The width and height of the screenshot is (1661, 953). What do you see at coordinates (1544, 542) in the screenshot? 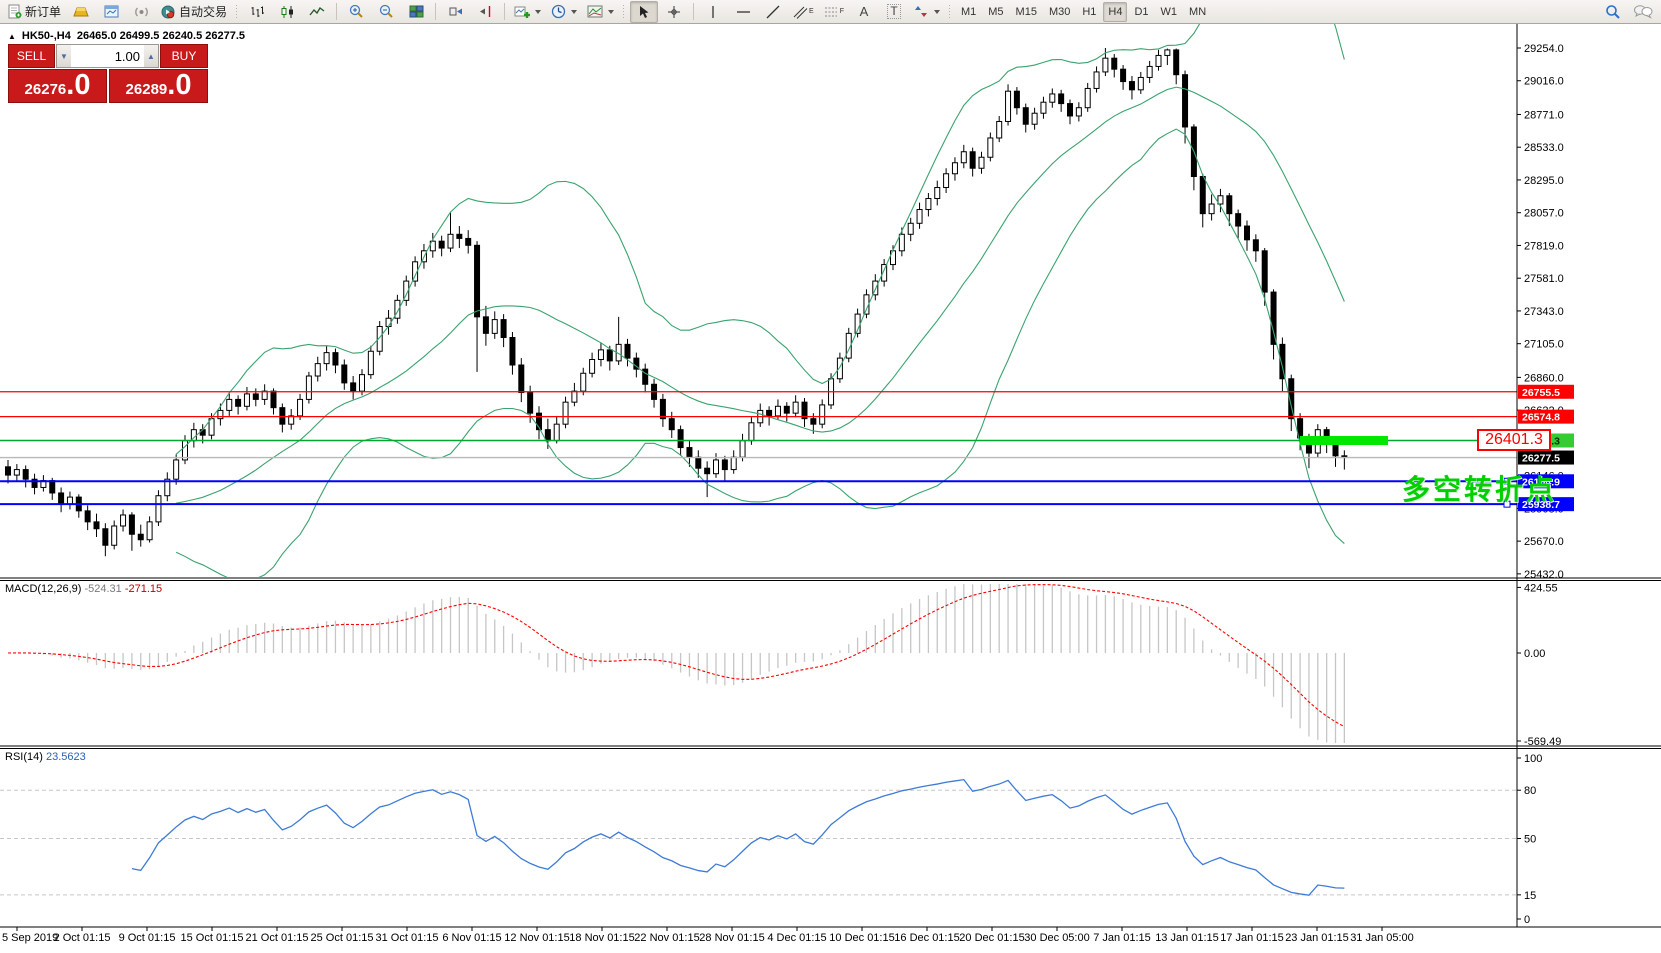
I see `svg-text: 25670.0` at bounding box center [1544, 542].